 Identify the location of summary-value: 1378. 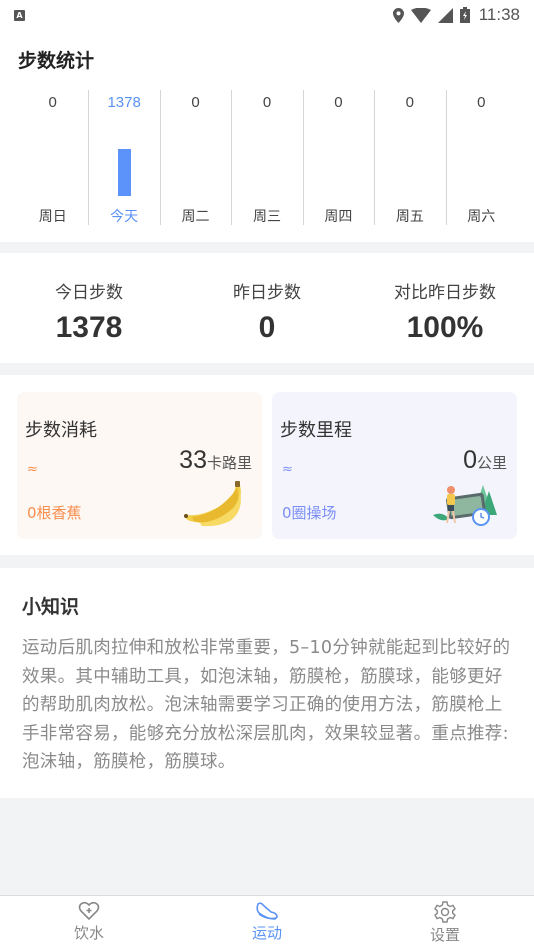
(89, 327).